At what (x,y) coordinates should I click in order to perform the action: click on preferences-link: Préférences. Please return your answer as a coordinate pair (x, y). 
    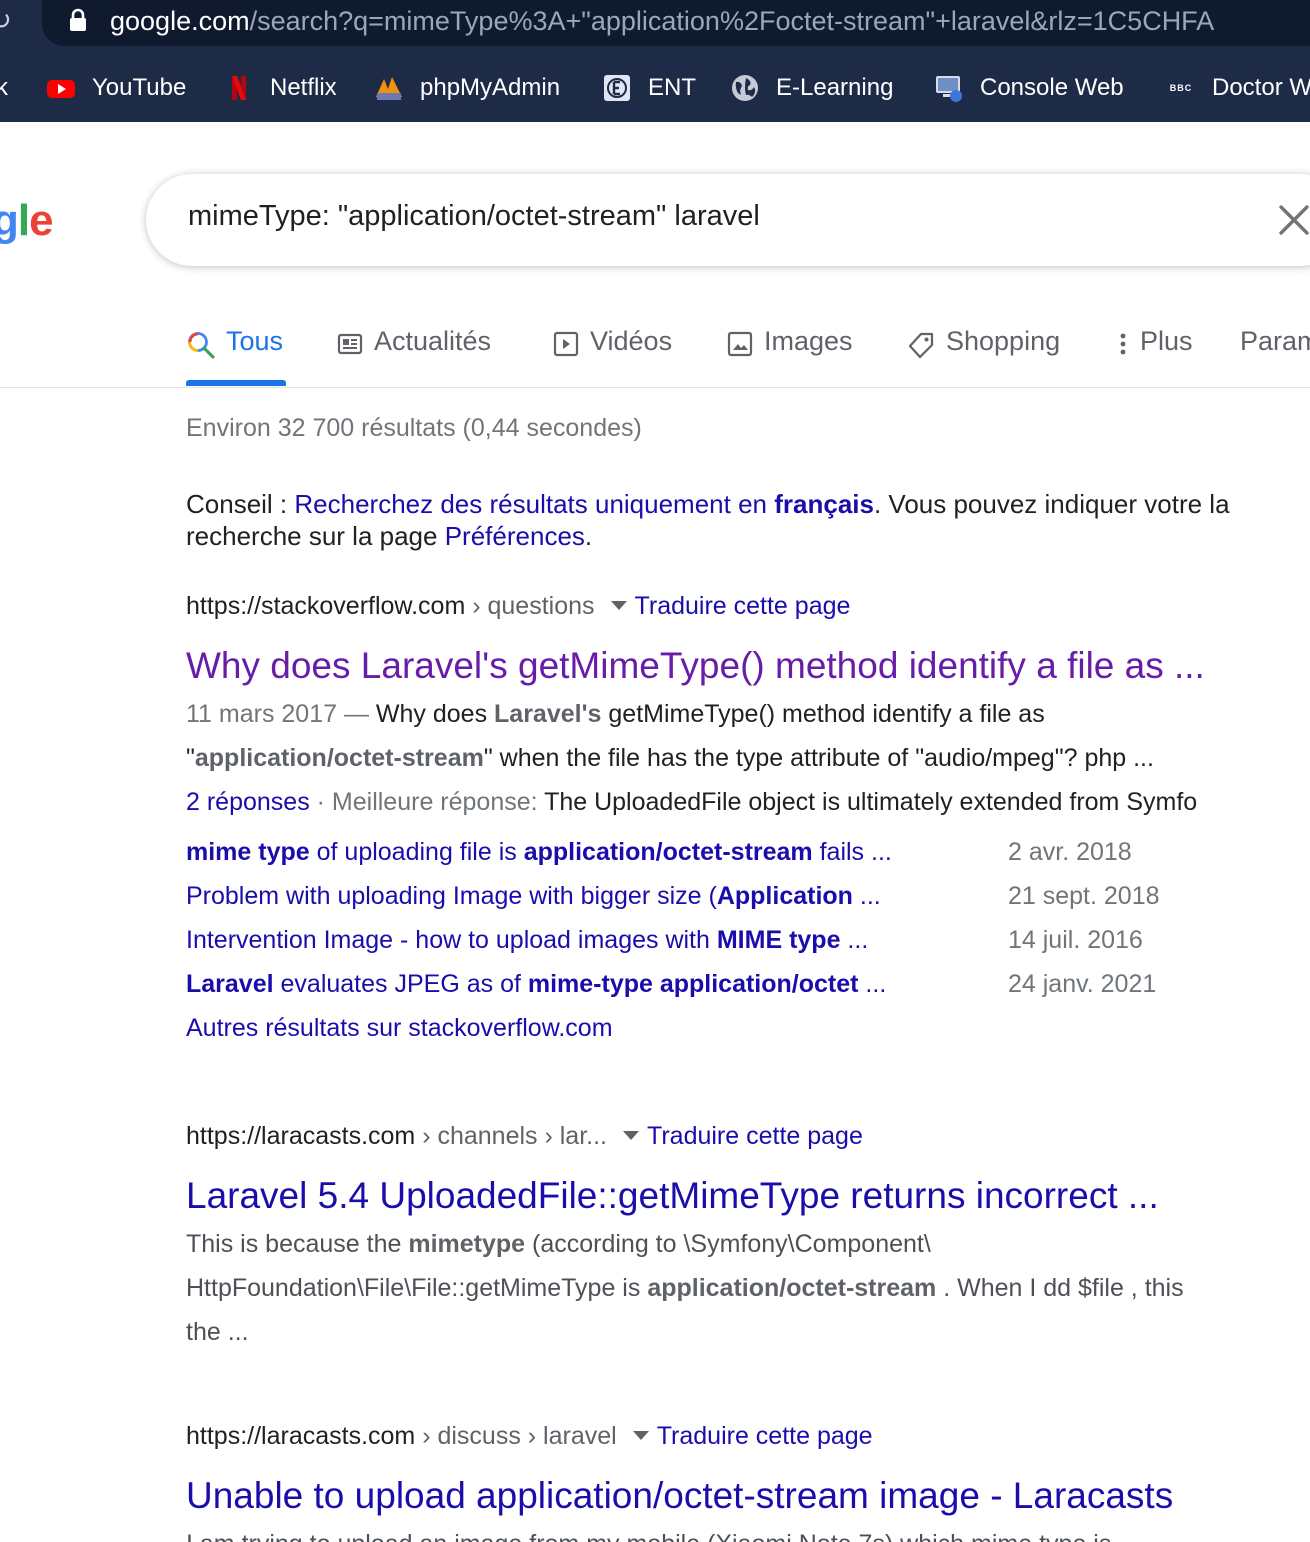
    Looking at the image, I should click on (515, 536).